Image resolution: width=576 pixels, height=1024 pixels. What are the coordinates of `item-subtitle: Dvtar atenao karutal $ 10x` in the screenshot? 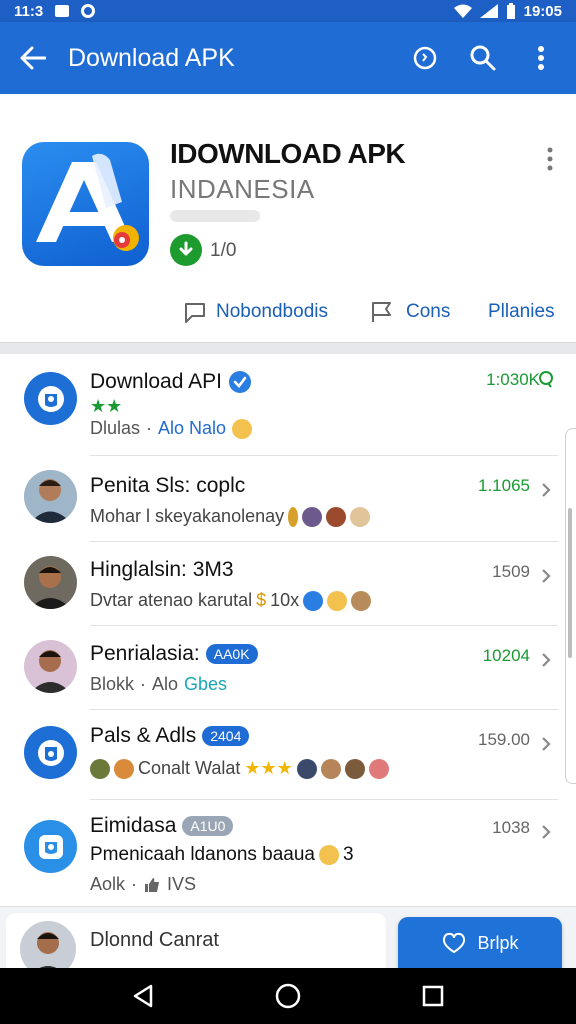 It's located at (231, 600).